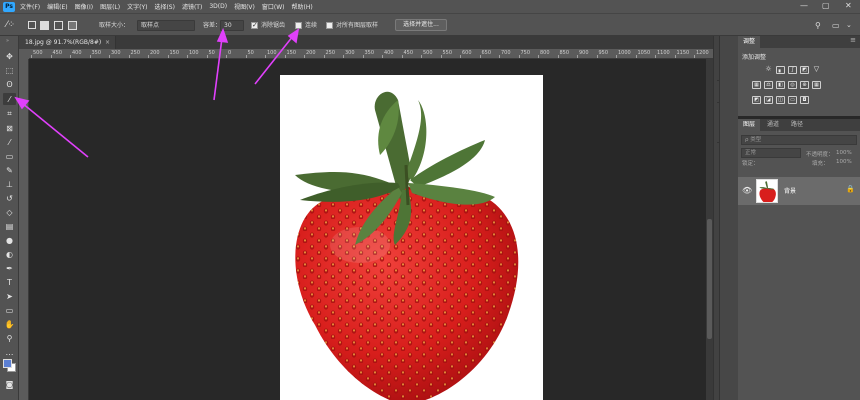  Describe the element at coordinates (9, 170) in the screenshot. I see `brush-tool-icon: ✎` at that location.